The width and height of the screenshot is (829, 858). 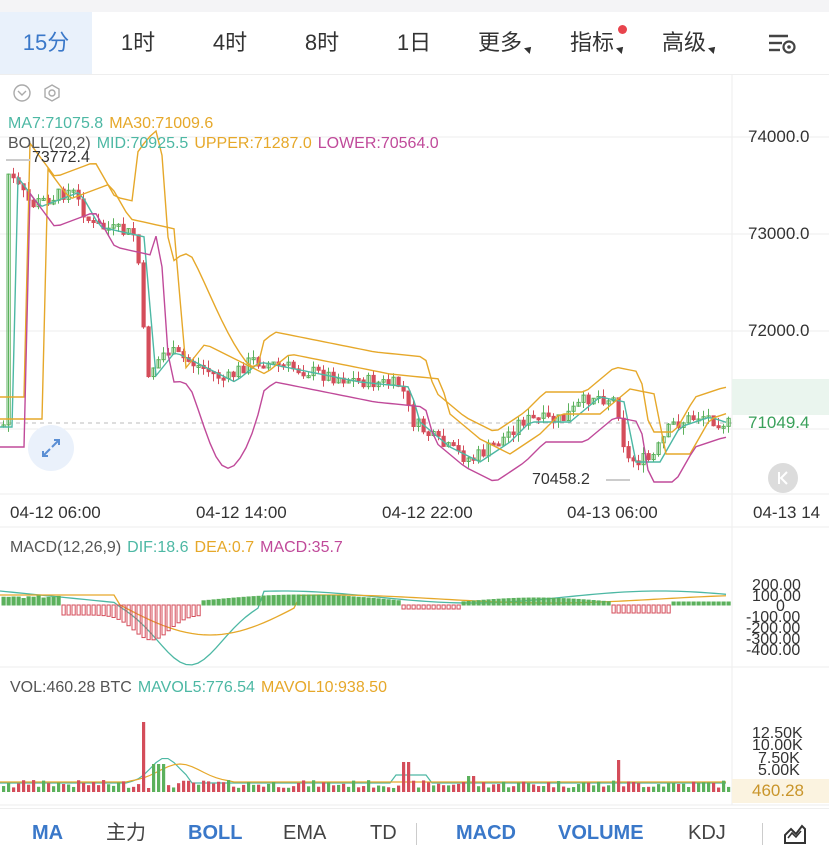 What do you see at coordinates (215, 833) in the screenshot?
I see `indicator-boll: BOLL` at bounding box center [215, 833].